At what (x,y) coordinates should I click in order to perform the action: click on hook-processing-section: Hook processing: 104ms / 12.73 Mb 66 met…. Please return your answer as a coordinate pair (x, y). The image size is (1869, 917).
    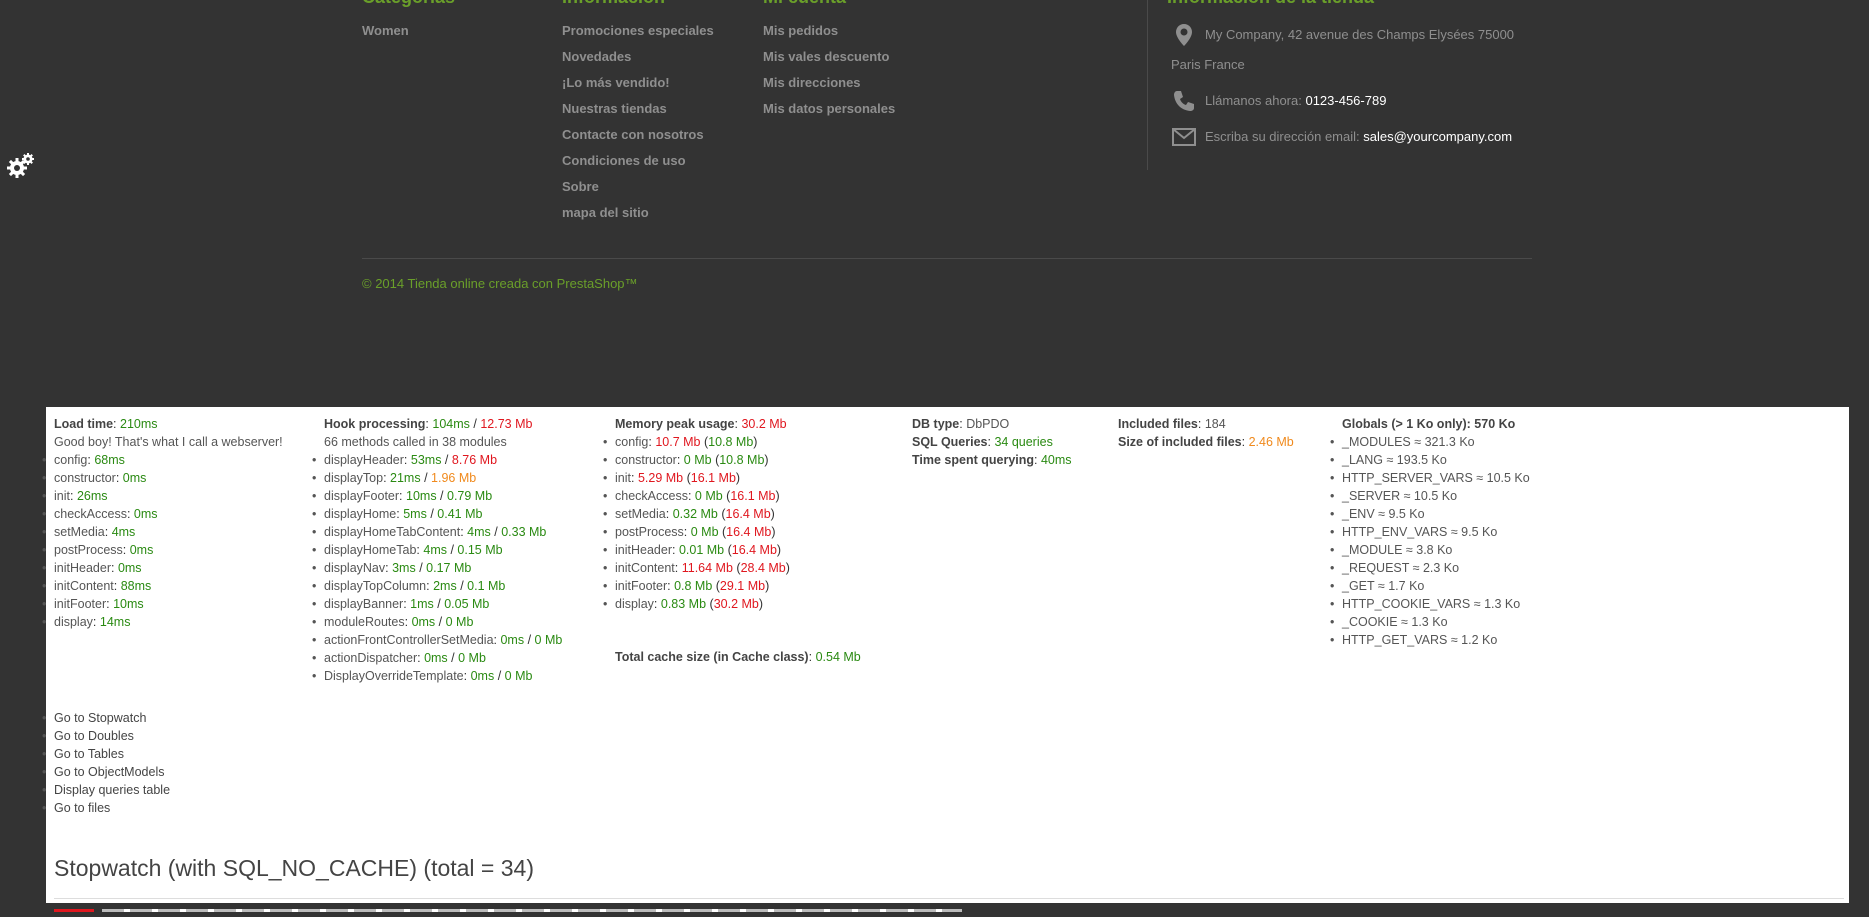
    Looking at the image, I should click on (437, 550).